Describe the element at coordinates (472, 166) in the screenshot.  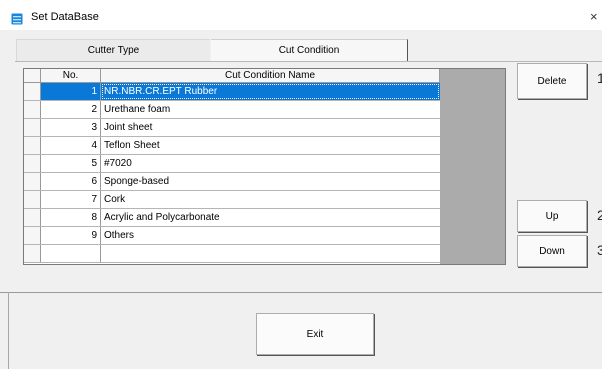
I see `grid-empty-area` at that location.